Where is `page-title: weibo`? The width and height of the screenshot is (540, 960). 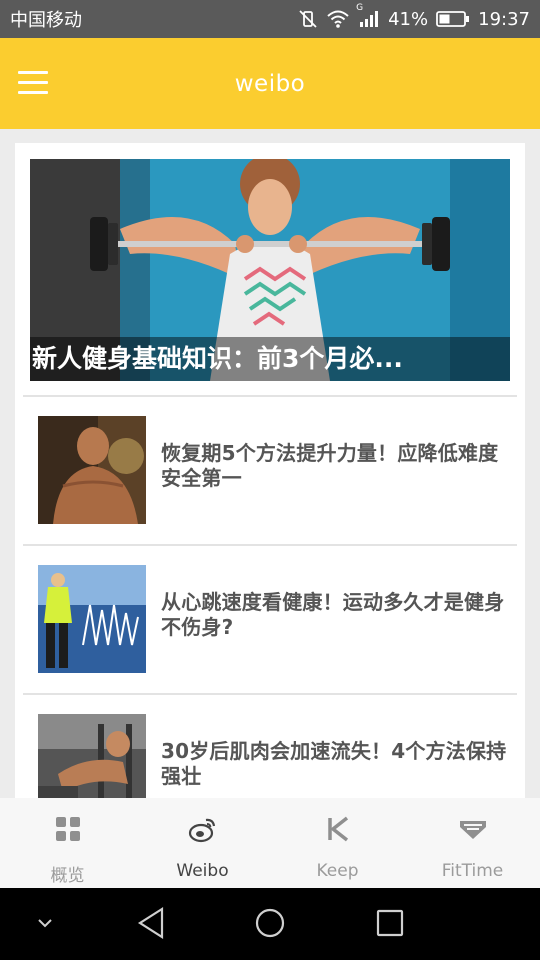
page-title: weibo is located at coordinates (270, 83).